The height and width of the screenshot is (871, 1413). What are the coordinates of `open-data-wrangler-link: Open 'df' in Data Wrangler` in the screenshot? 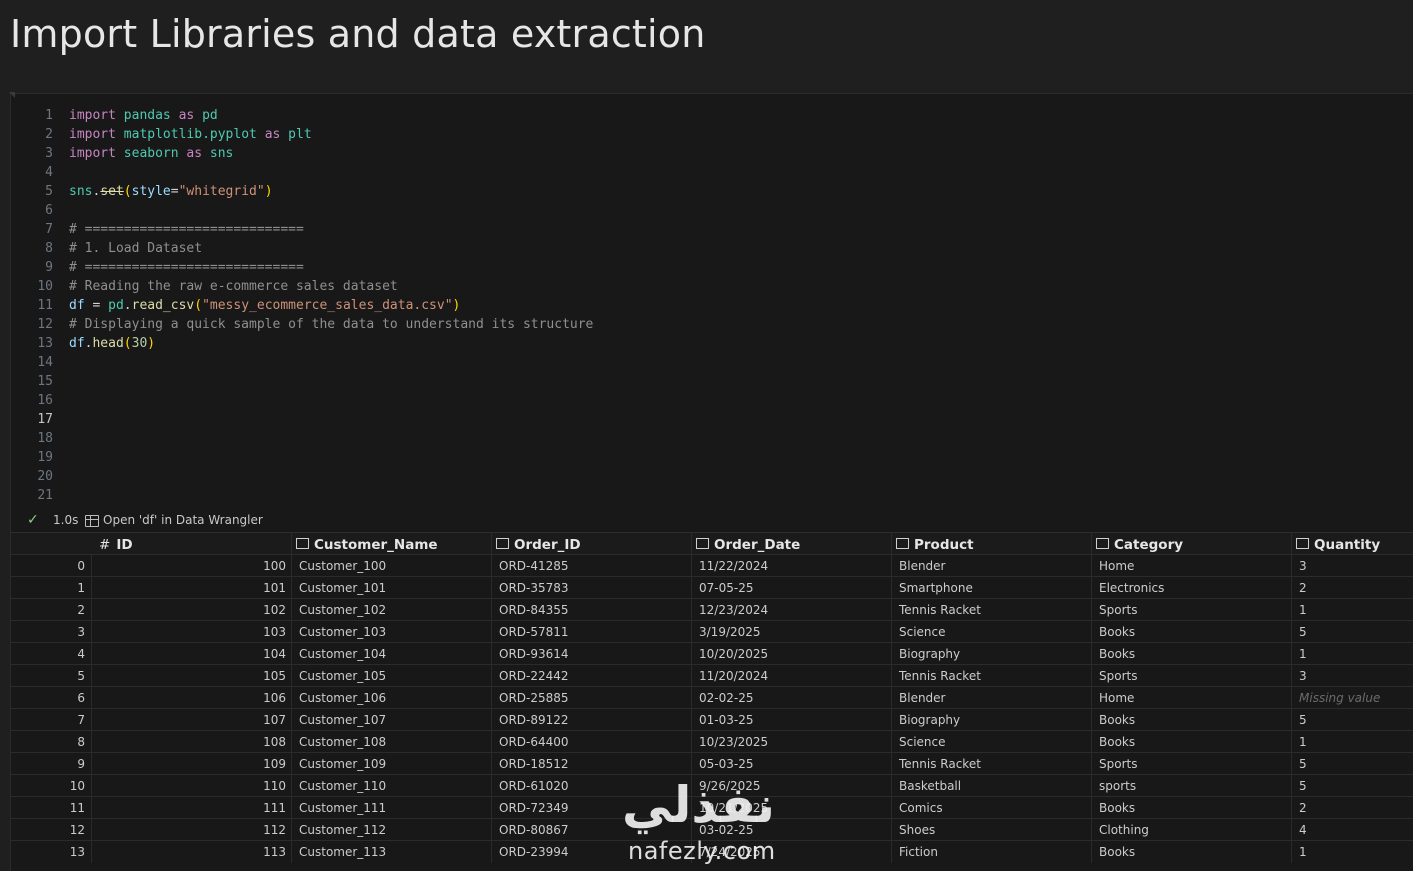 It's located at (183, 520).